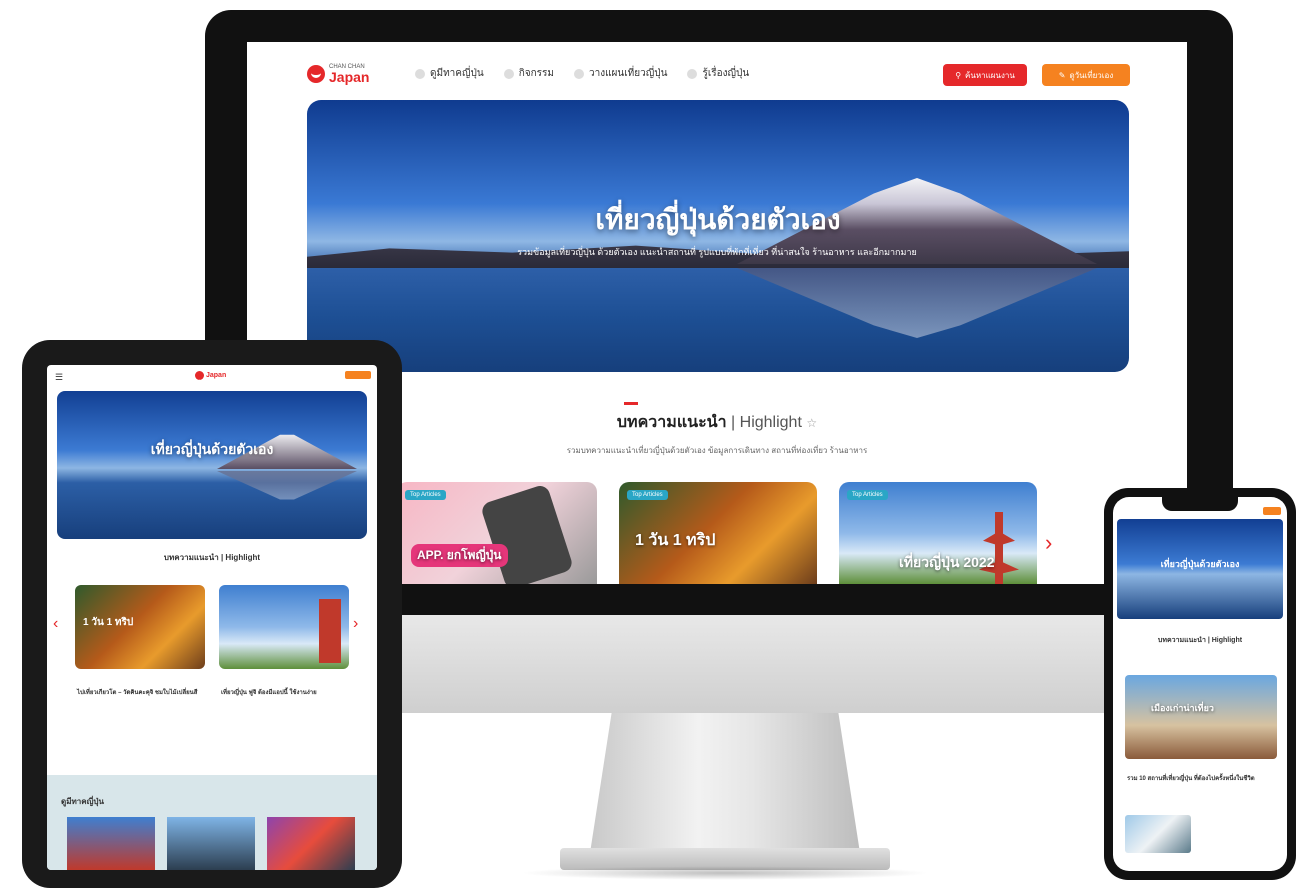 This screenshot has width=1307, height=892. What do you see at coordinates (457, 73) in the screenshot?
I see `nav-label: ดูมีทาคญี่ปุ่น` at bounding box center [457, 73].